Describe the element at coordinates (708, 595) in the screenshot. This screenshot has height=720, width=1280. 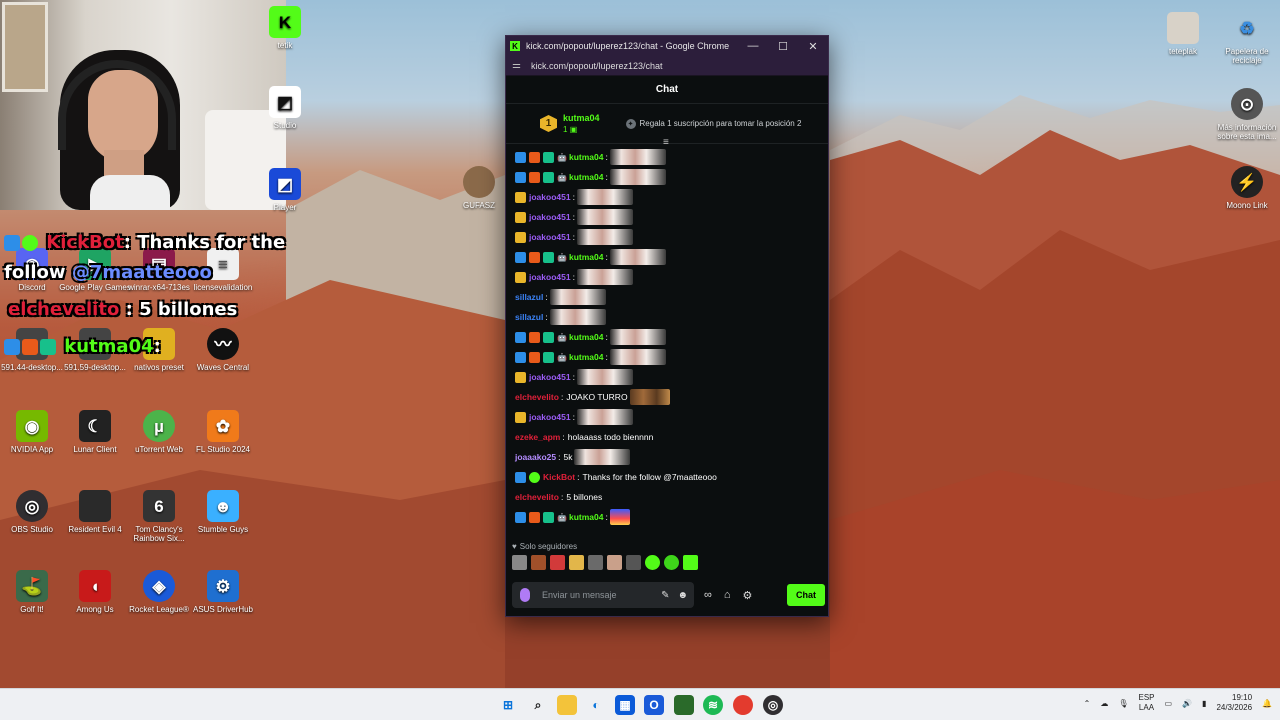
I see `points-icon: ∞` at that location.